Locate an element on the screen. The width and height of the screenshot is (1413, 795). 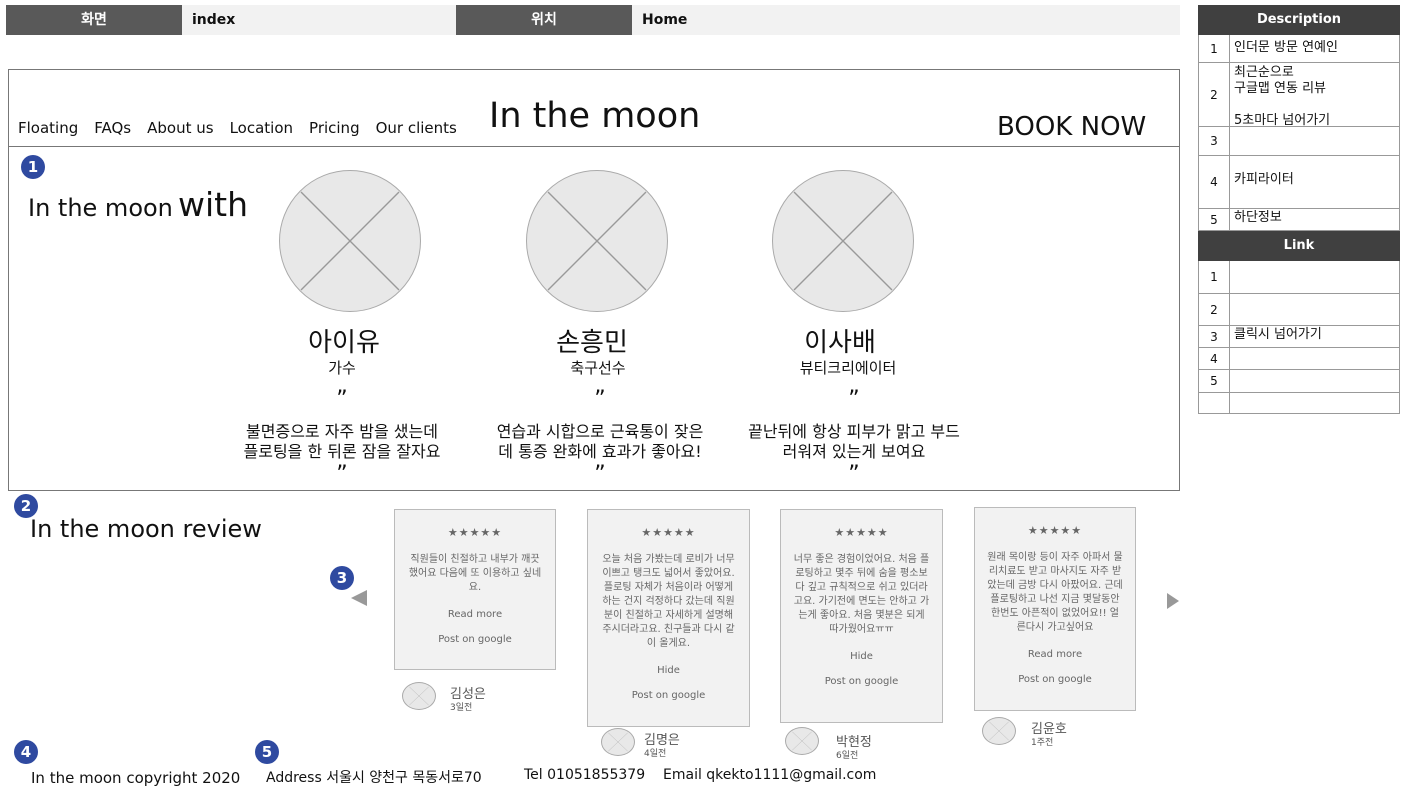
description-header: Description is located at coordinates (1299, 20).